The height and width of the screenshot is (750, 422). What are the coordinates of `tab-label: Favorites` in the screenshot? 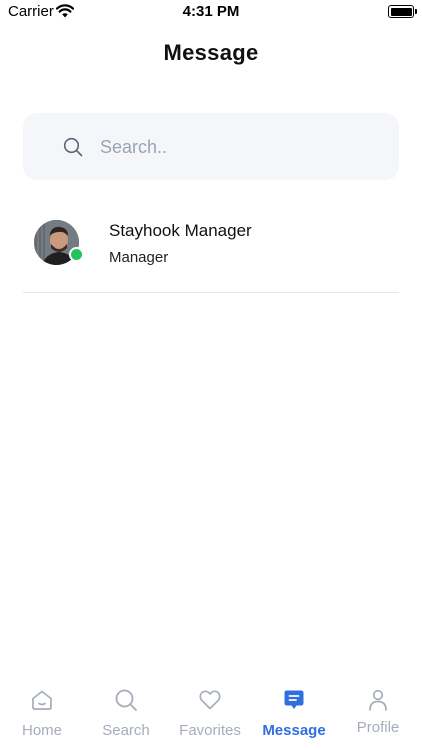 It's located at (210, 730).